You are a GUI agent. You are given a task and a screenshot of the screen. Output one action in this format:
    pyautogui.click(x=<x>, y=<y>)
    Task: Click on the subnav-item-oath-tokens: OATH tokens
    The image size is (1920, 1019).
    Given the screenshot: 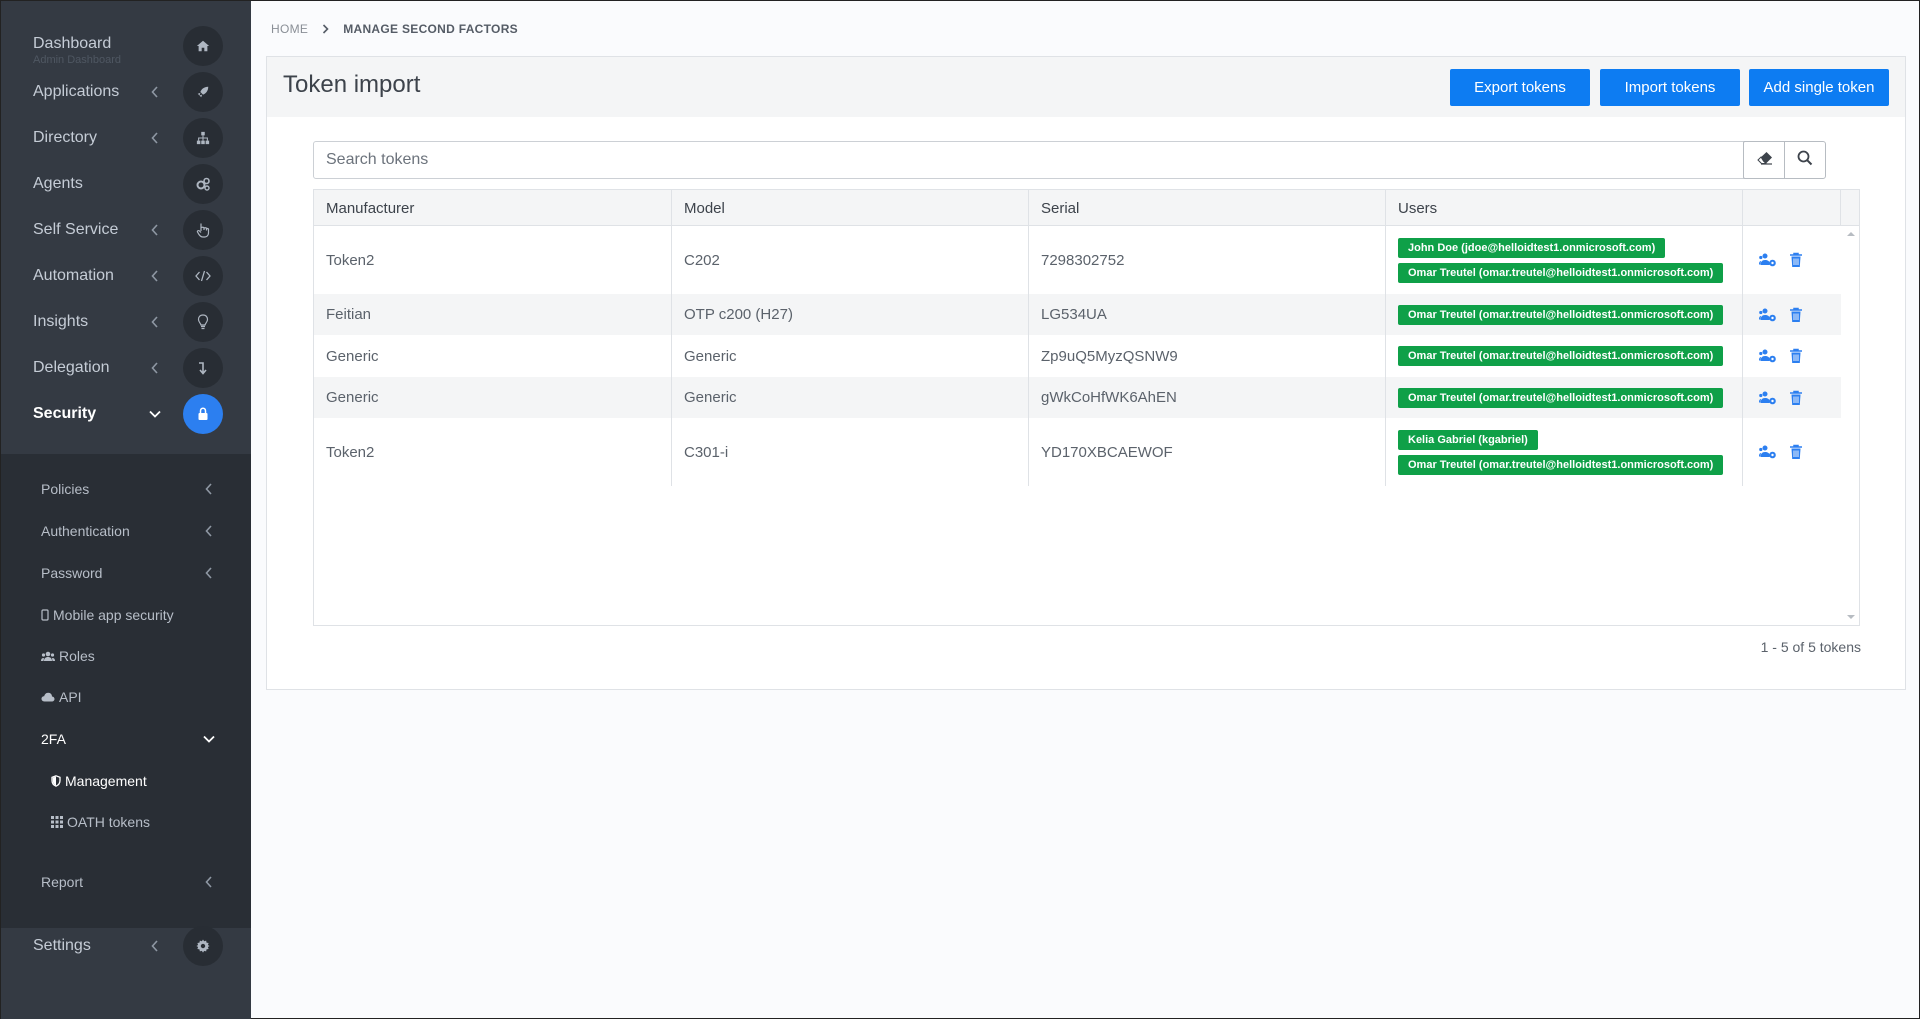 What is the action you would take?
    pyautogui.click(x=136, y=822)
    